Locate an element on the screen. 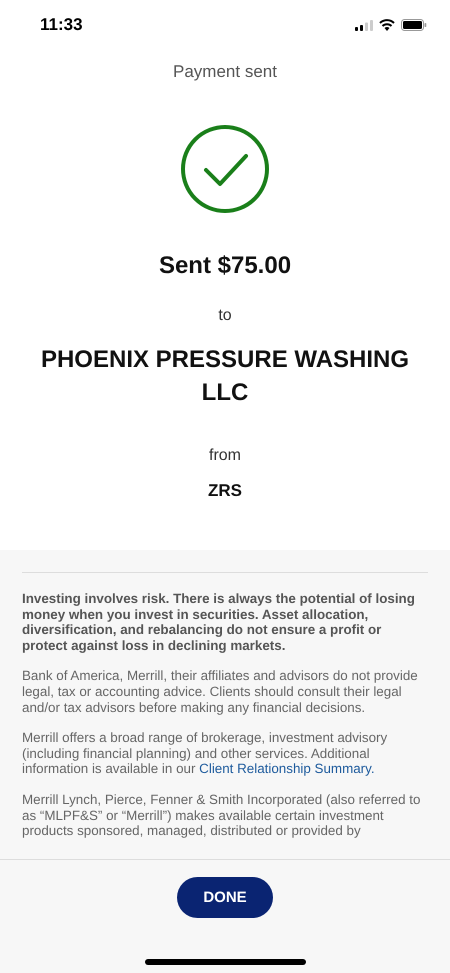 The height and width of the screenshot is (973, 450). amount-sent: Sent $75.00 is located at coordinates (225, 266).